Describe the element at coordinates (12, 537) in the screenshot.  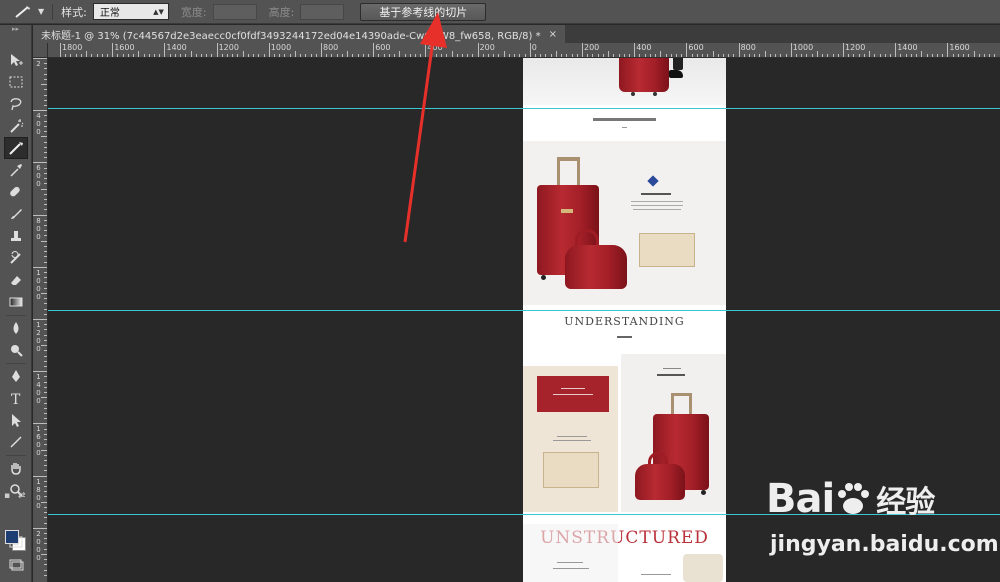
I see `foreground-color-swatch` at that location.